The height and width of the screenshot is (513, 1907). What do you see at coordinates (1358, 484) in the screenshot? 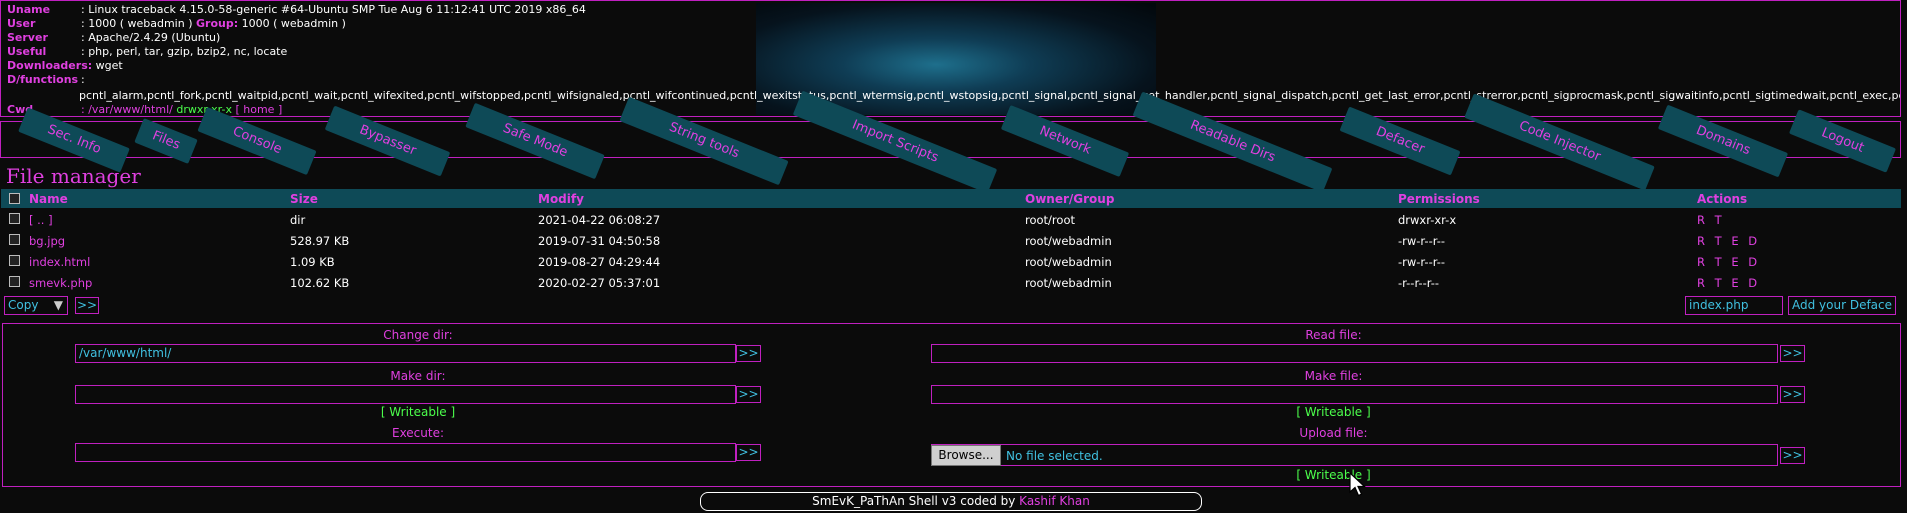
I see `mouse-cursor-icon` at bounding box center [1358, 484].